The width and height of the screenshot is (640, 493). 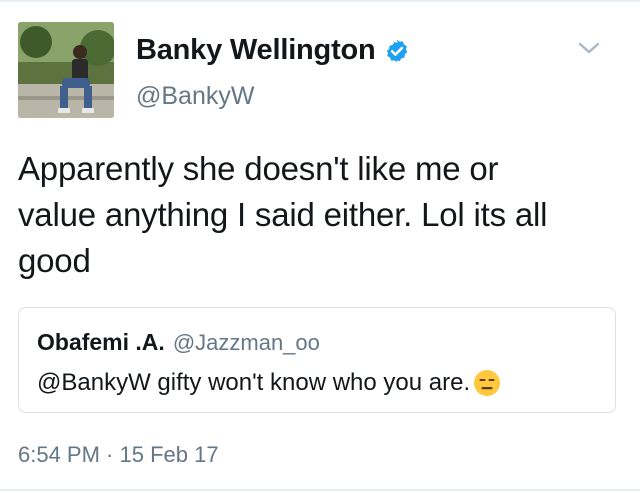 What do you see at coordinates (195, 96) in the screenshot?
I see `author-handle: @BankyW` at bounding box center [195, 96].